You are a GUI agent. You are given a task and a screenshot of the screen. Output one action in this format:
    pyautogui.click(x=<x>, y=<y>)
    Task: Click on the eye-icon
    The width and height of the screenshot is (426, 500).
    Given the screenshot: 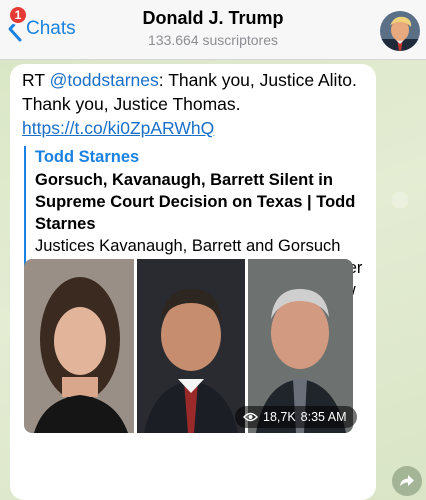 What is the action you would take?
    pyautogui.click(x=250, y=417)
    